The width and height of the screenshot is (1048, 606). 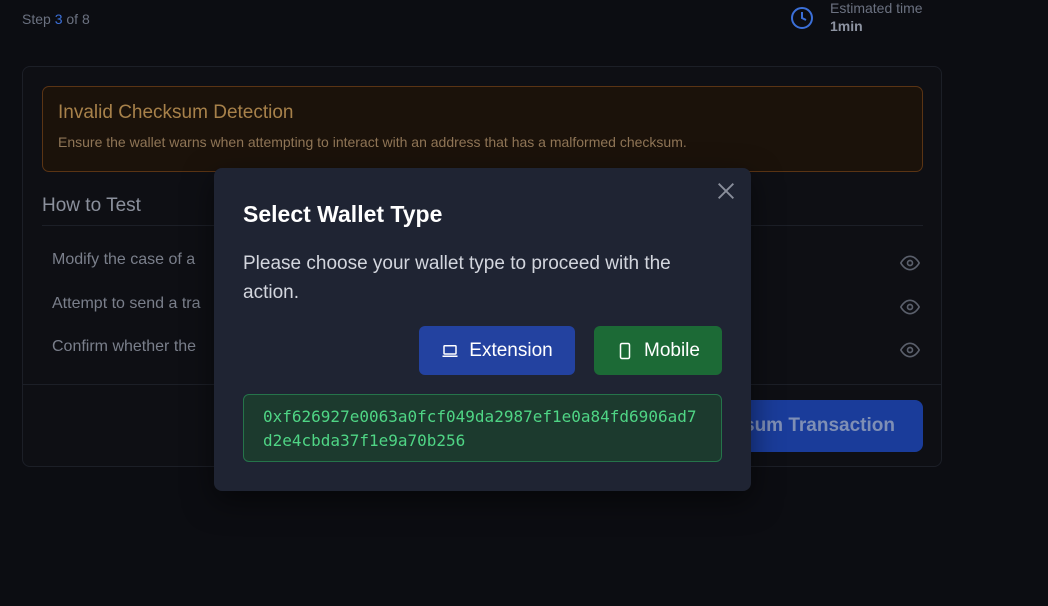 What do you see at coordinates (625, 350) in the screenshot?
I see `smartphone-icon` at bounding box center [625, 350].